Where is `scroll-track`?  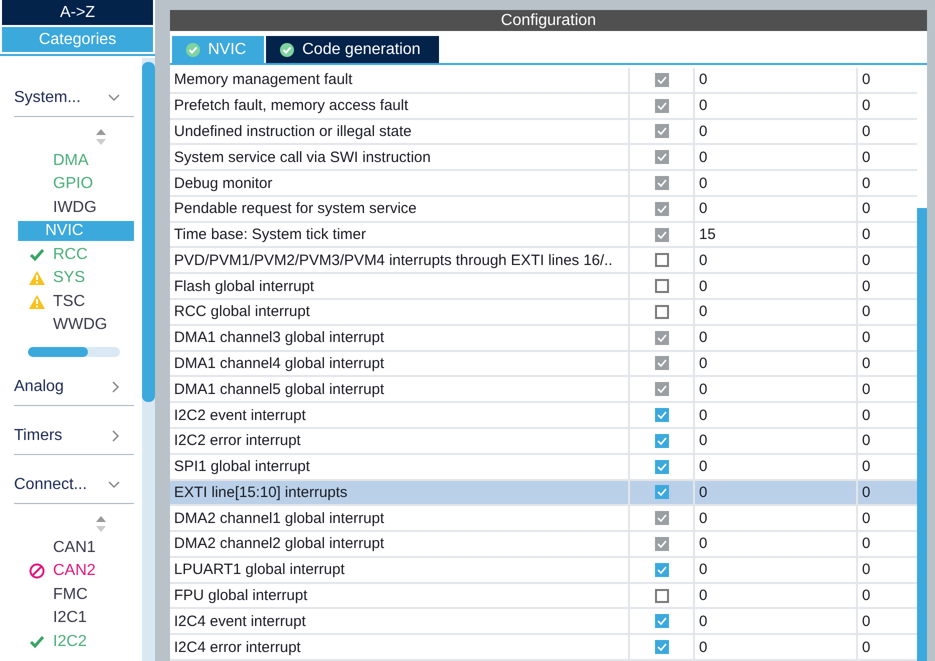
scroll-track is located at coordinates (74, 352).